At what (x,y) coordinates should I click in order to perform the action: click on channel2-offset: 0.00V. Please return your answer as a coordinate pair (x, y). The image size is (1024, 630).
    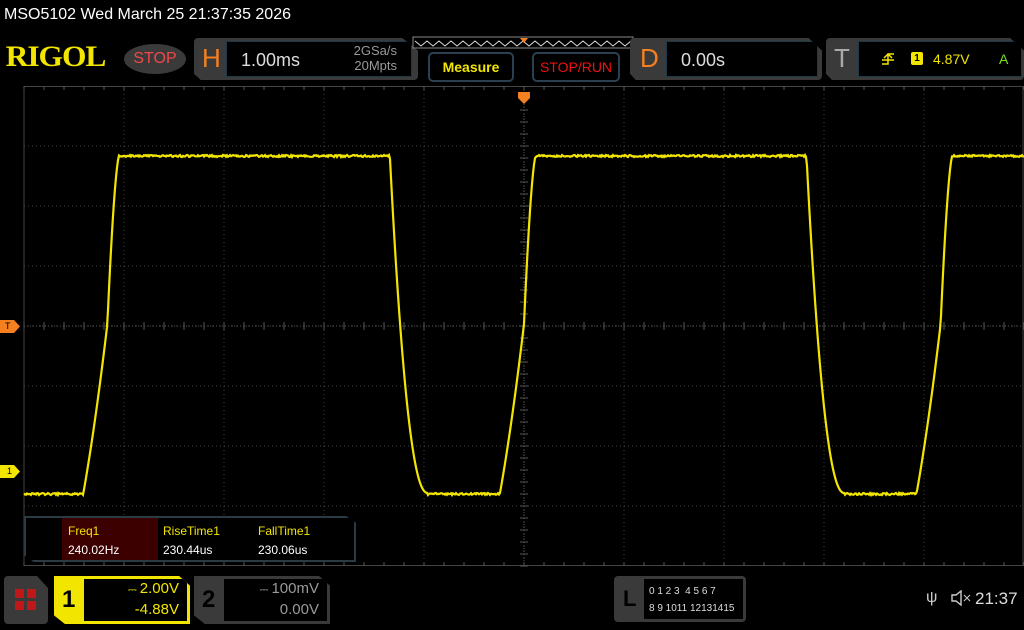
    Looking at the image, I should click on (271, 610).